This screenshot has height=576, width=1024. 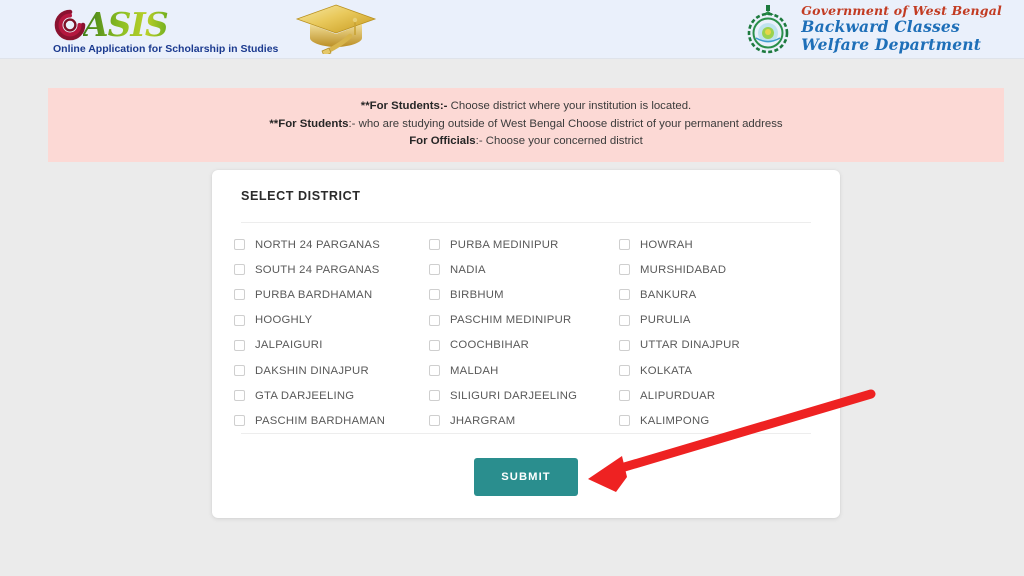 I want to click on district-checkbox-item: COOCHBIHAR, so click(x=524, y=345).